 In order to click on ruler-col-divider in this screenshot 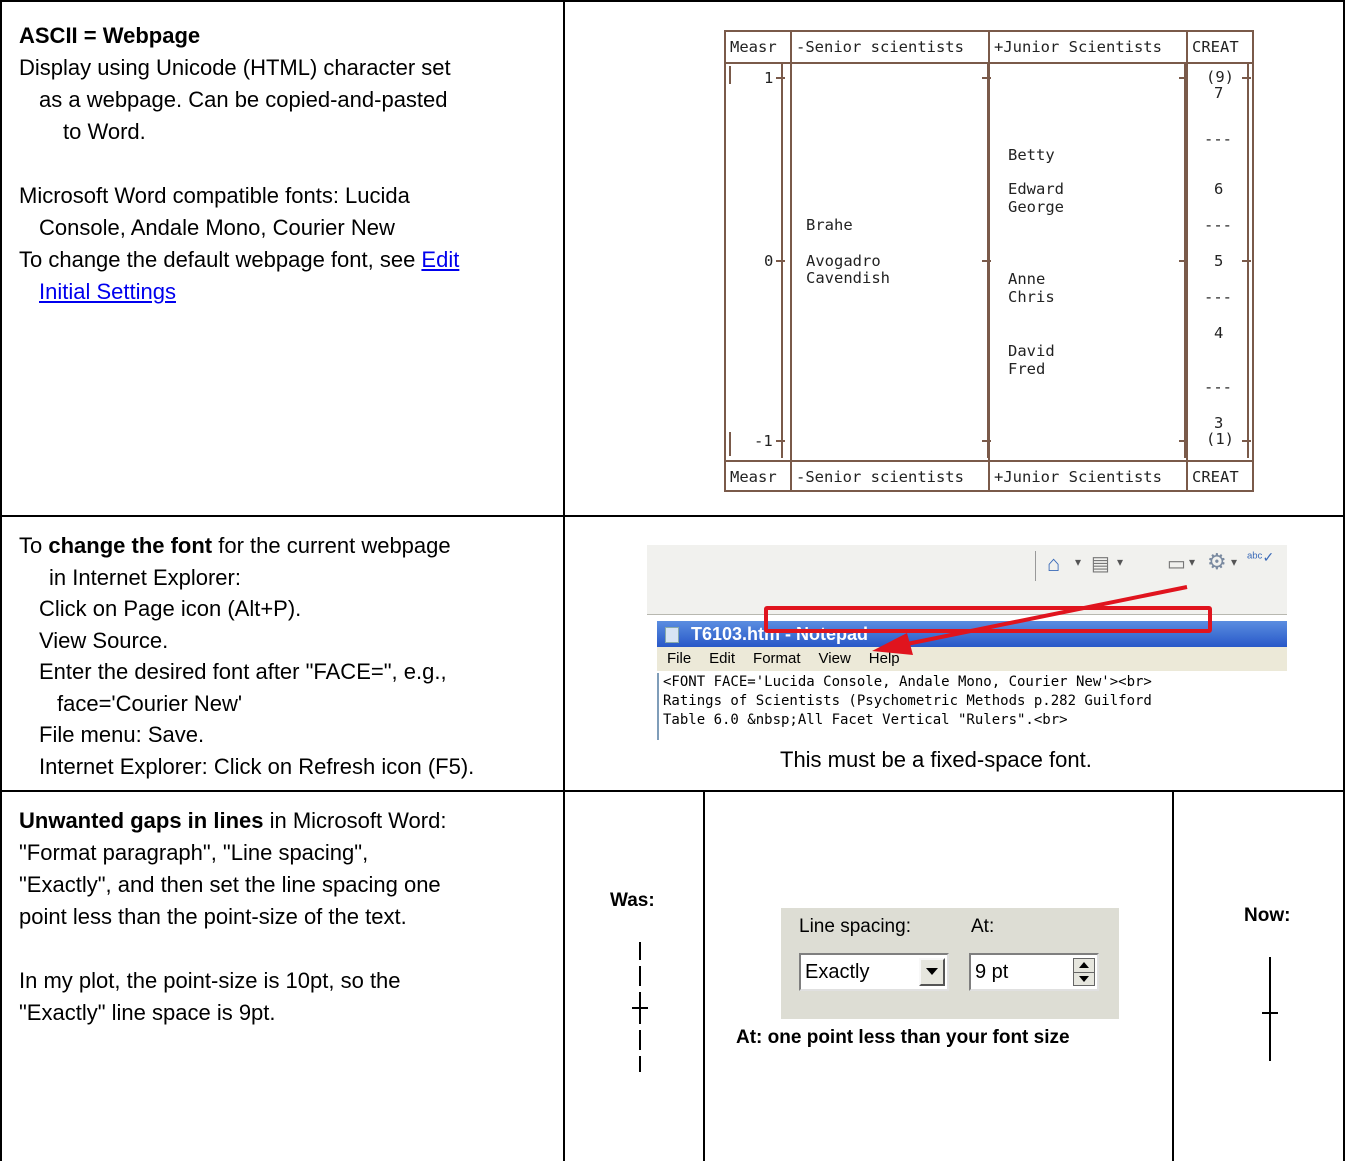, I will do `click(791, 261)`.